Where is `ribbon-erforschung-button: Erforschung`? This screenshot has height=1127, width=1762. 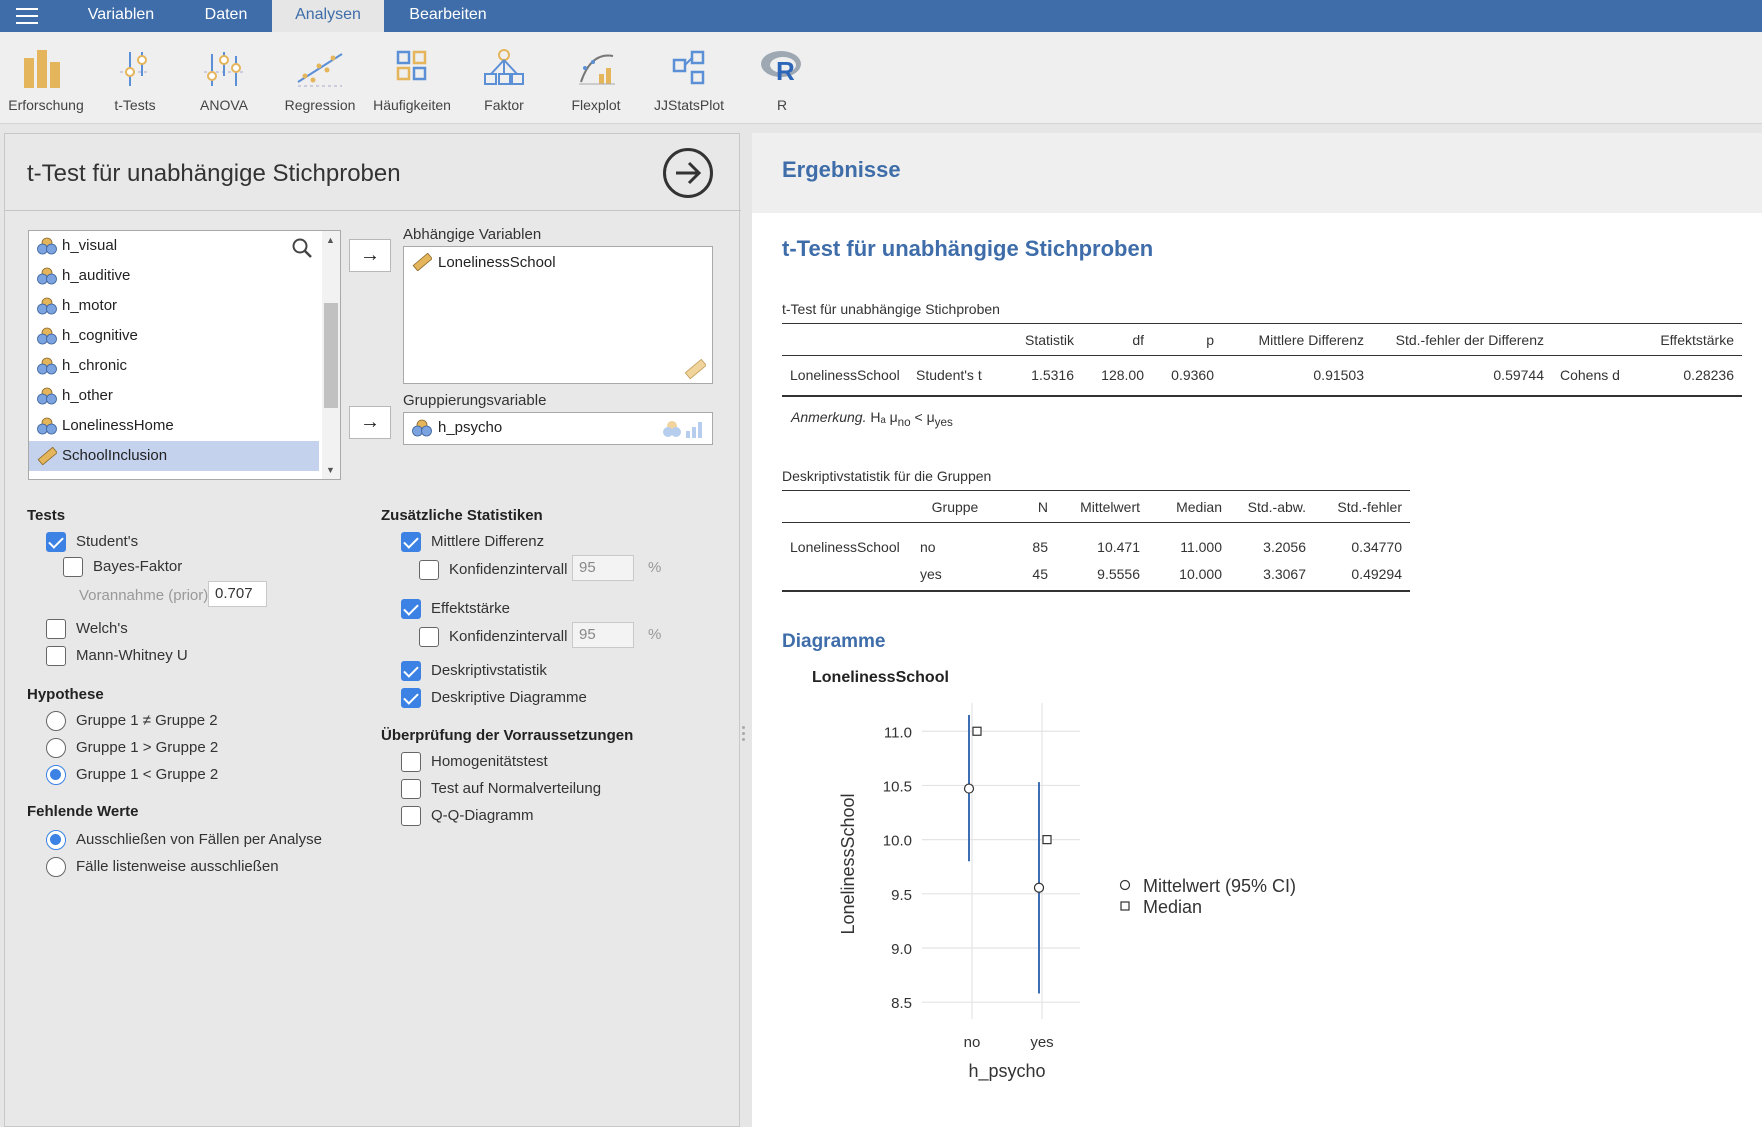
ribbon-erforschung-button: Erforschung is located at coordinates (46, 79).